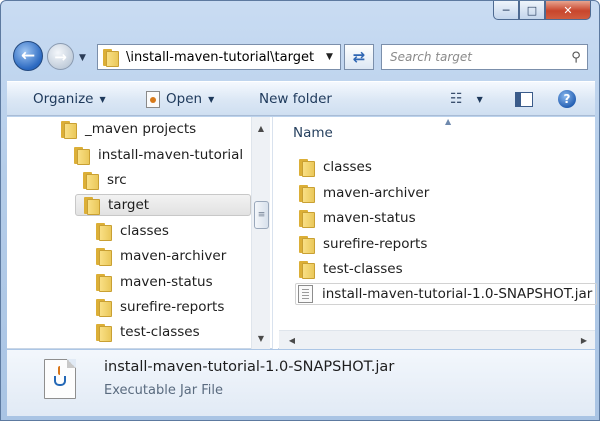 Image resolution: width=600 pixels, height=421 pixels. I want to click on tree-item: maven-status, so click(154, 282).